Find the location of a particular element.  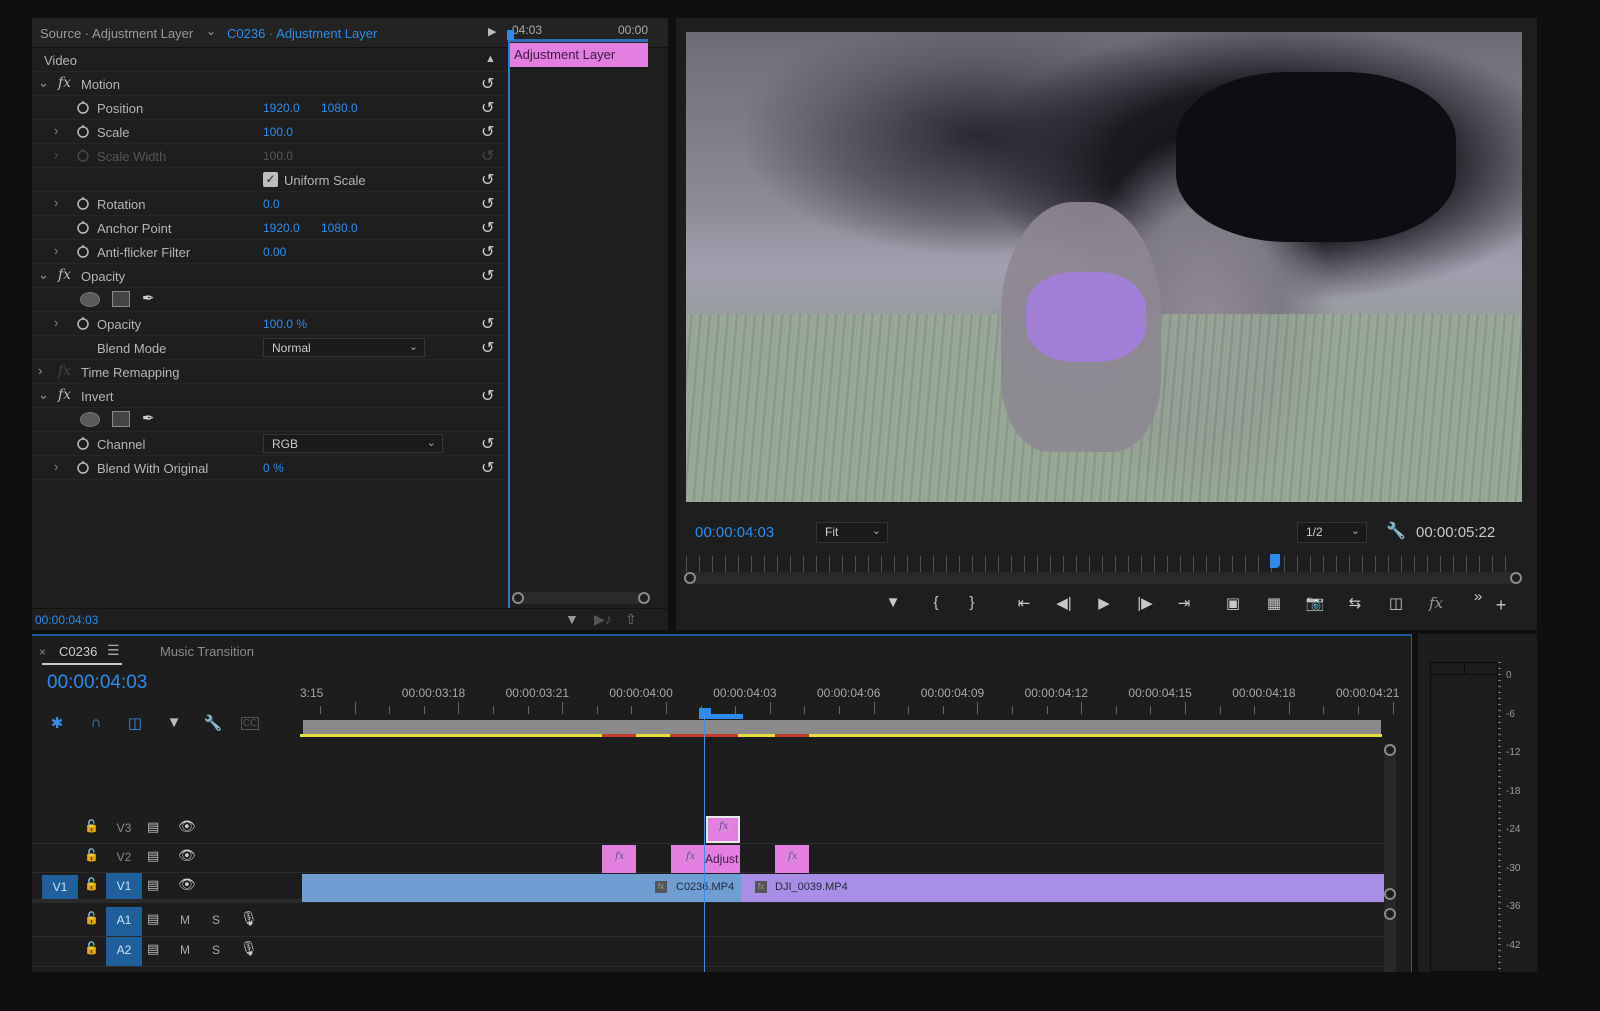

effect-controls-timecode: 00:00:04:03 is located at coordinates (66, 620).